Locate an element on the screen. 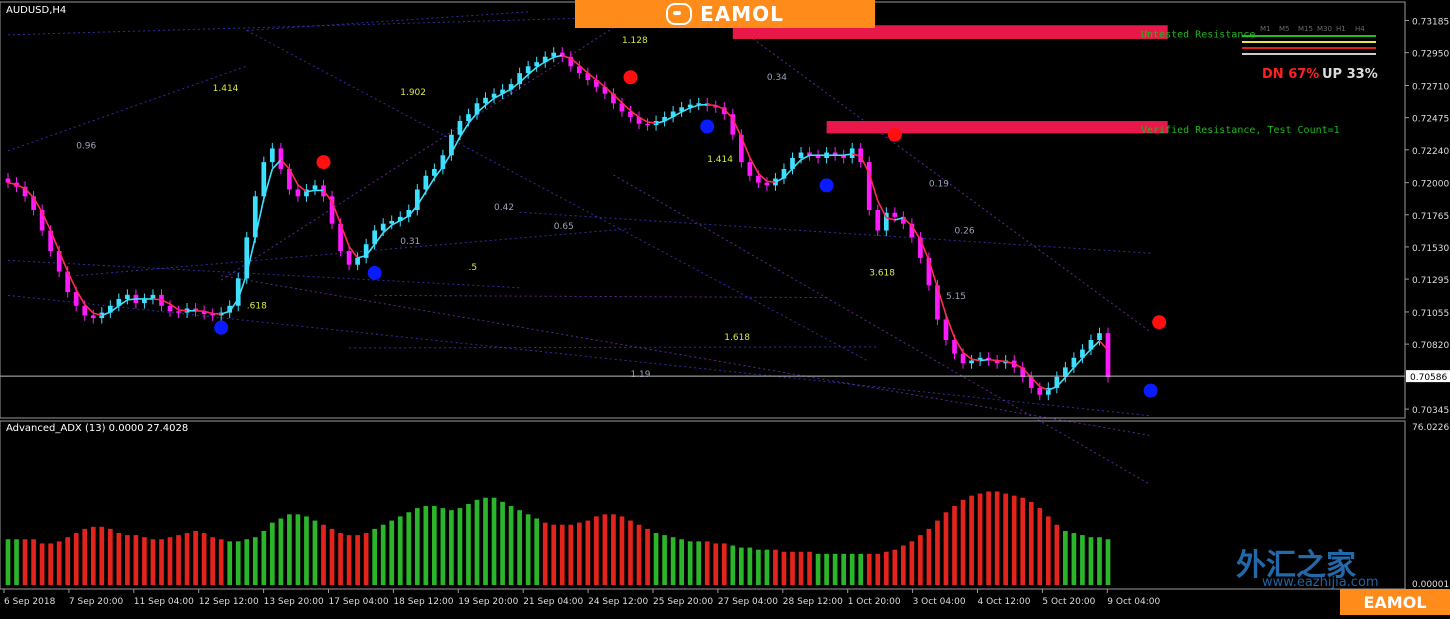 Image resolution: width=1450 pixels, height=619 pixels. timeframe-label: M30 is located at coordinates (1324, 29).